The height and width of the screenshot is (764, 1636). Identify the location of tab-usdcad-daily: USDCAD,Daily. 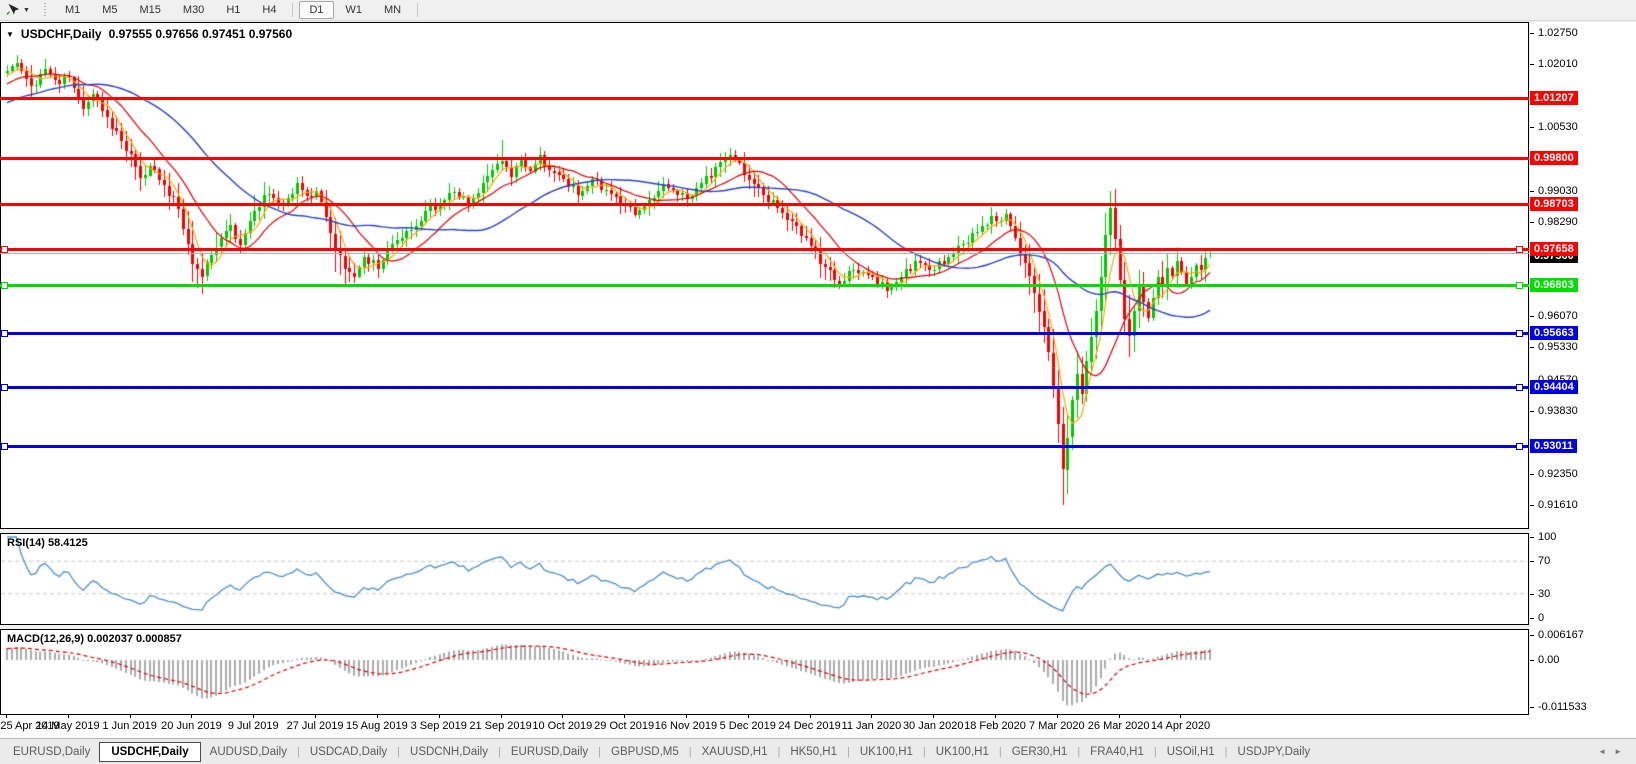
(348, 752).